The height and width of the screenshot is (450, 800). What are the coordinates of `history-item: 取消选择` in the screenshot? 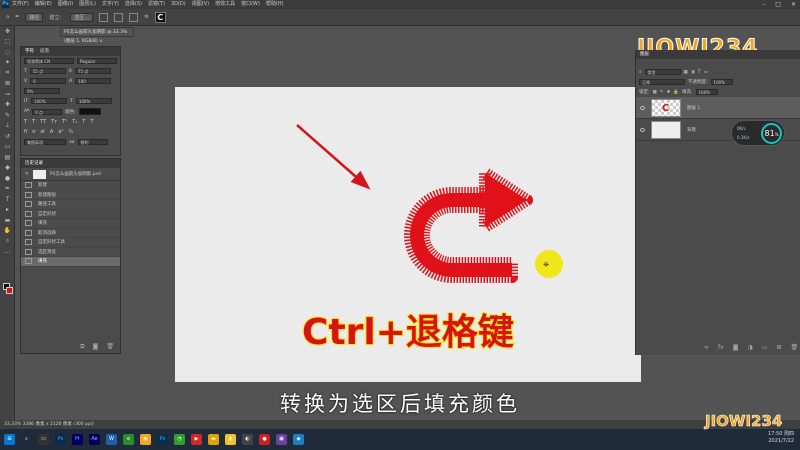 It's located at (70, 233).